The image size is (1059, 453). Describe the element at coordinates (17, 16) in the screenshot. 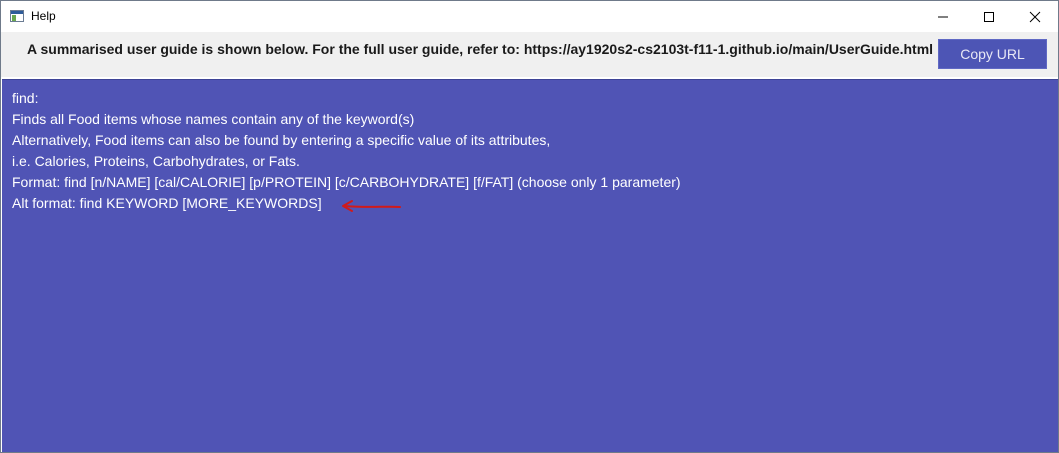

I see `app-window-icon` at that location.